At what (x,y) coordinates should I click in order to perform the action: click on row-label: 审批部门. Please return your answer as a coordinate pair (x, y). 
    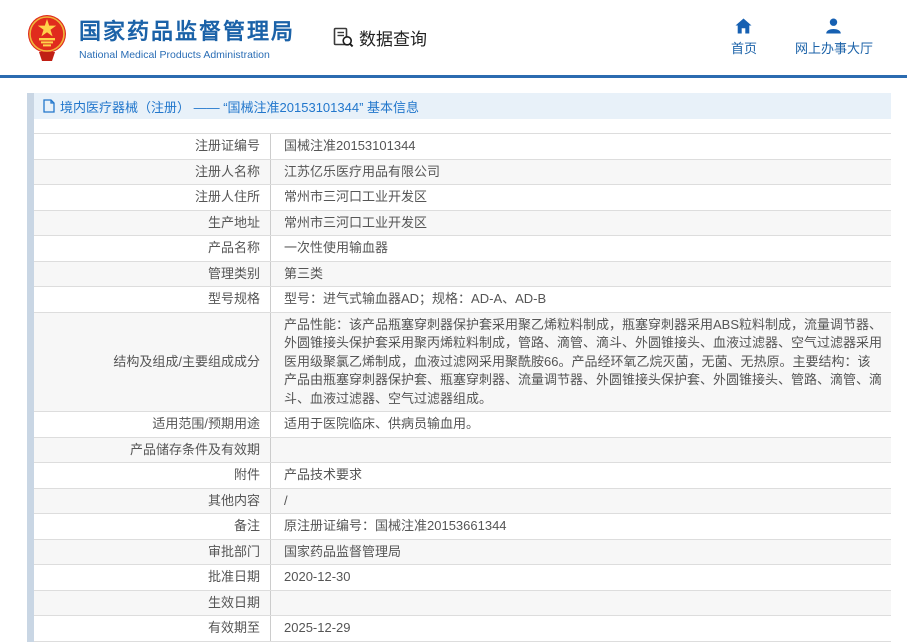
    Looking at the image, I should click on (233, 551).